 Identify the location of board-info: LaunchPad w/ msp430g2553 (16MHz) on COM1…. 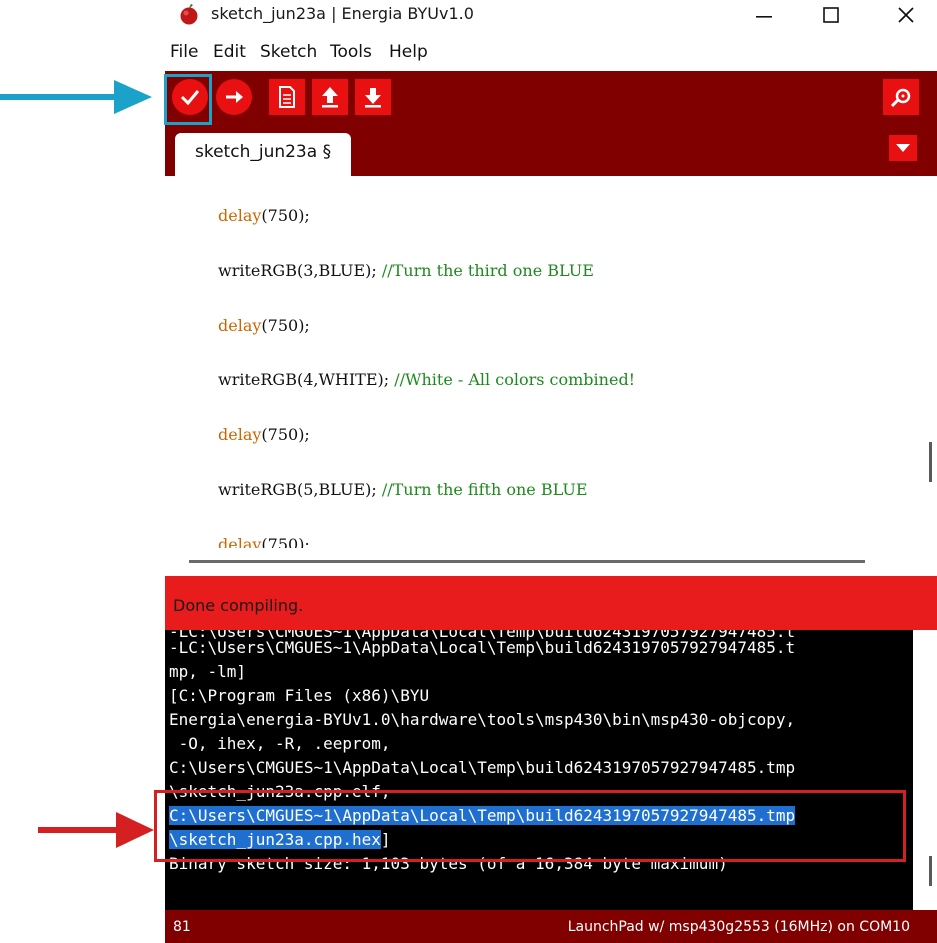
(738, 927).